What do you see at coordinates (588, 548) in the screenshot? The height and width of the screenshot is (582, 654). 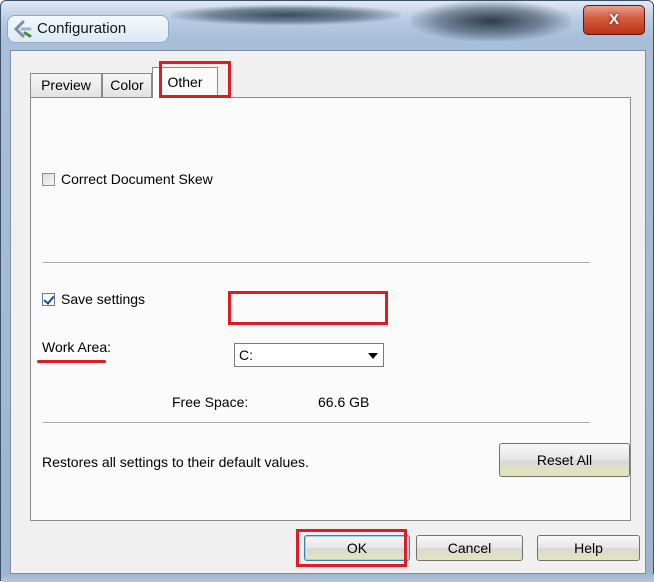 I see `help-button: Help` at bounding box center [588, 548].